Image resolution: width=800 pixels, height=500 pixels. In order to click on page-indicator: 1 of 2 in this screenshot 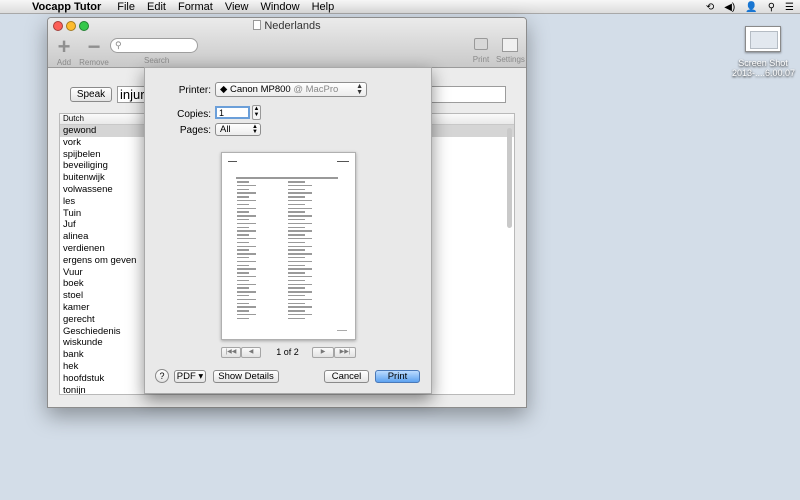, I will do `click(287, 352)`.